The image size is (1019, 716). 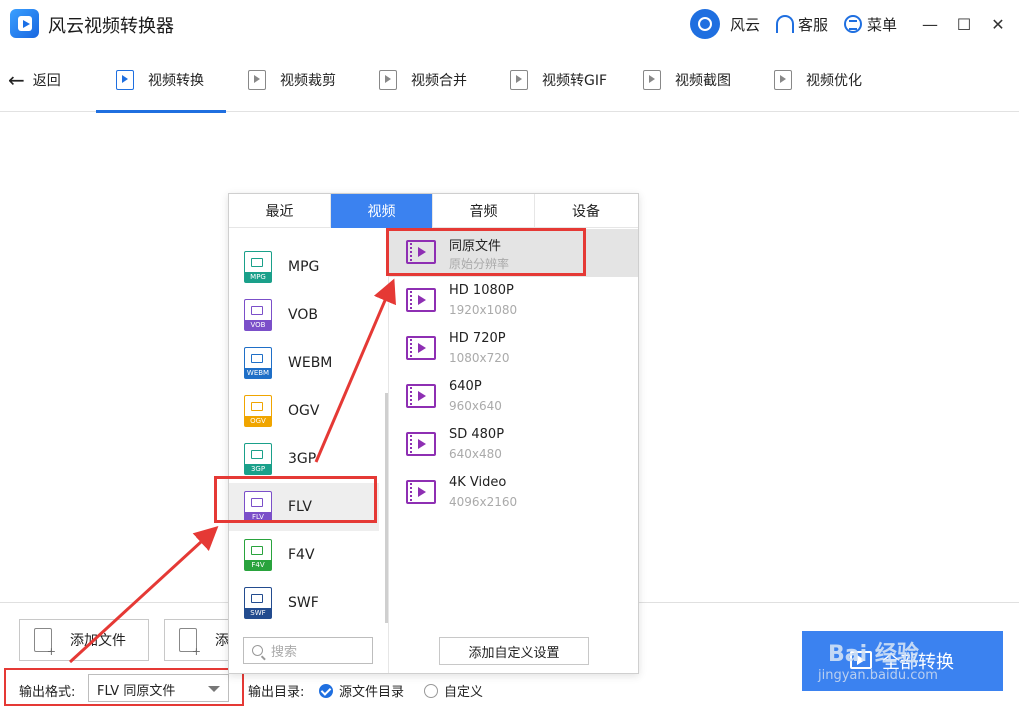 I want to click on tab-label: 视频转GIF, so click(x=575, y=81).